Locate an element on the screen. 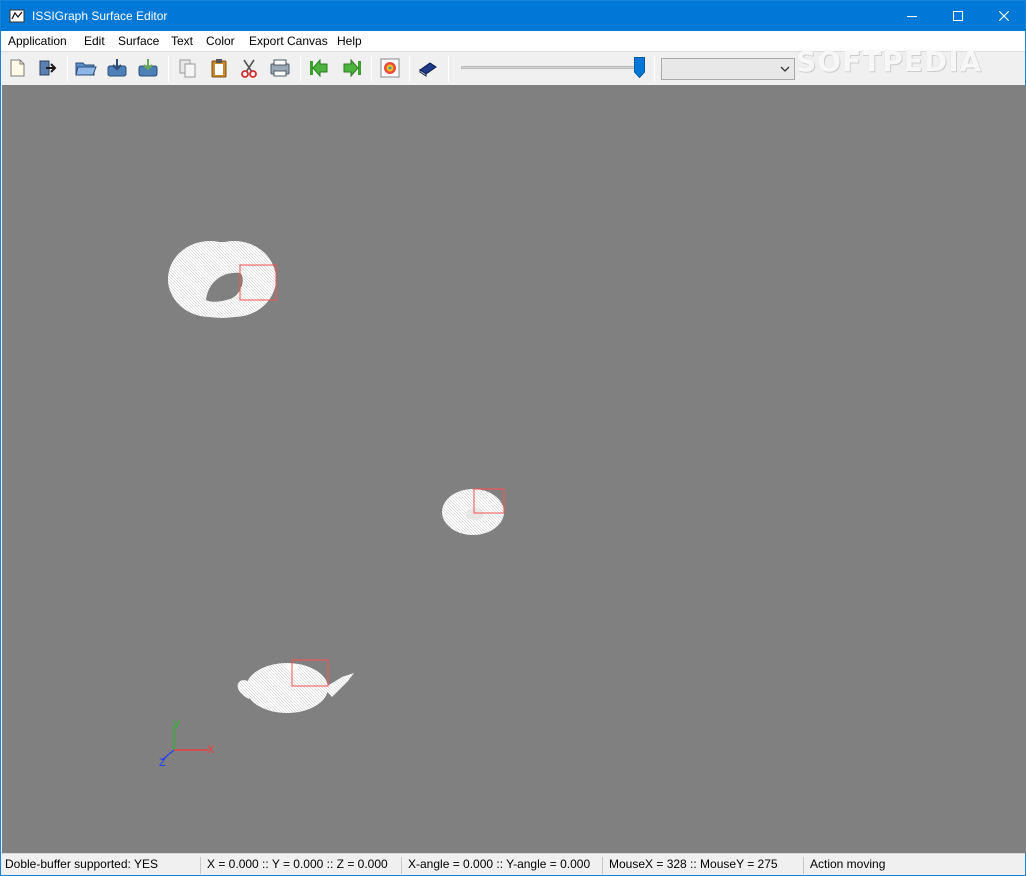 Image resolution: width=1026 pixels, height=876 pixels. status-angles: X-angle = 0.000 :: Y-angle = 0.000 is located at coordinates (503, 865).